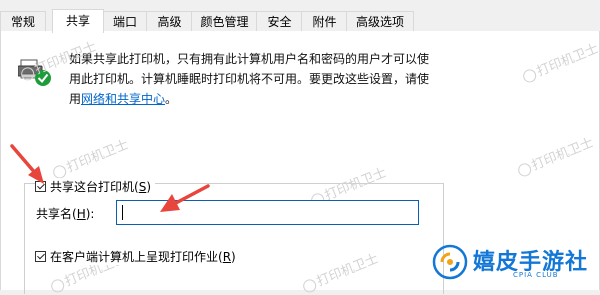 The width and height of the screenshot is (600, 295). I want to click on tab-general: 常规, so click(23, 21).